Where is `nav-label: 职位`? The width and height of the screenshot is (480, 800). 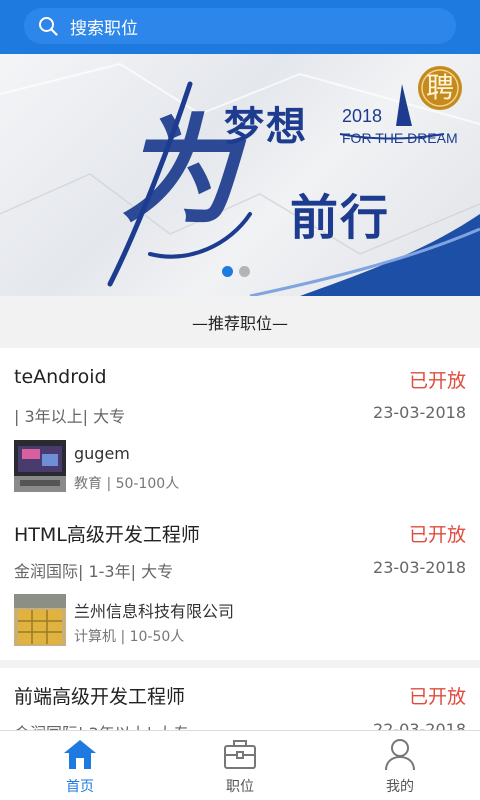
nav-label: 职位 is located at coordinates (240, 787).